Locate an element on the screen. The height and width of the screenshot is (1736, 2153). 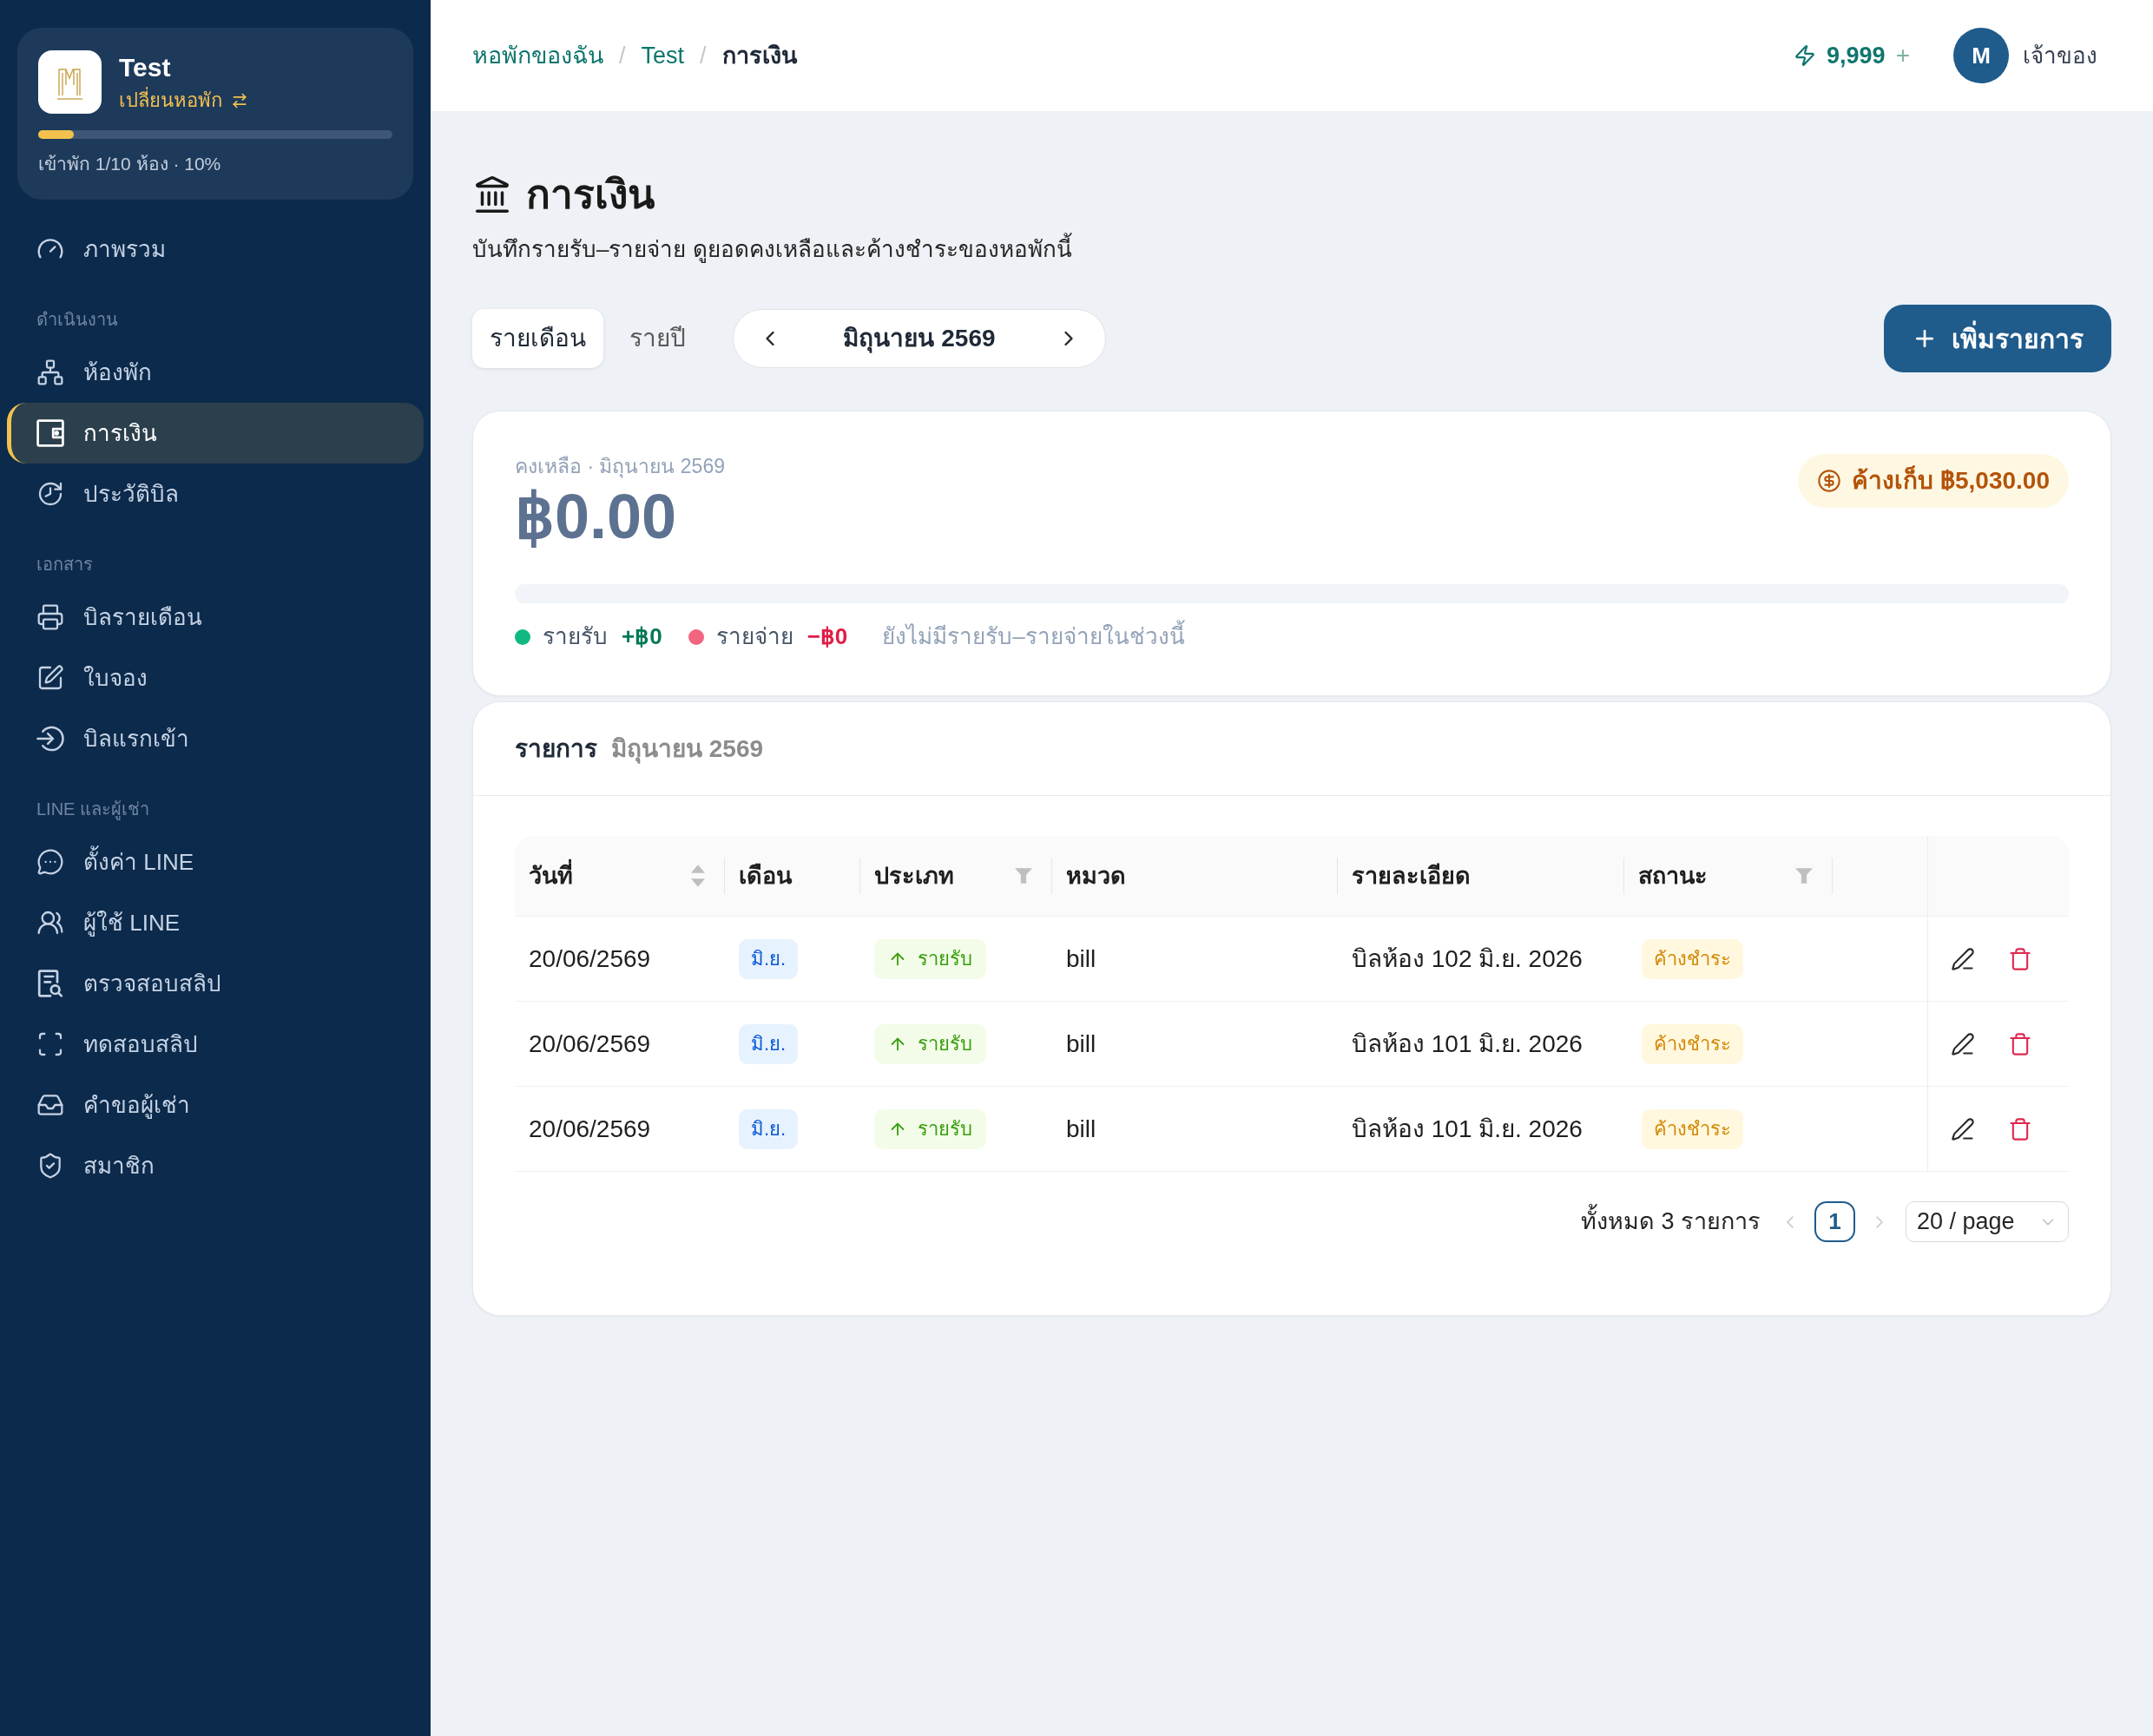
balance-caption: คงเหลือ · มิถุนายน 2569 is located at coordinates (620, 467).